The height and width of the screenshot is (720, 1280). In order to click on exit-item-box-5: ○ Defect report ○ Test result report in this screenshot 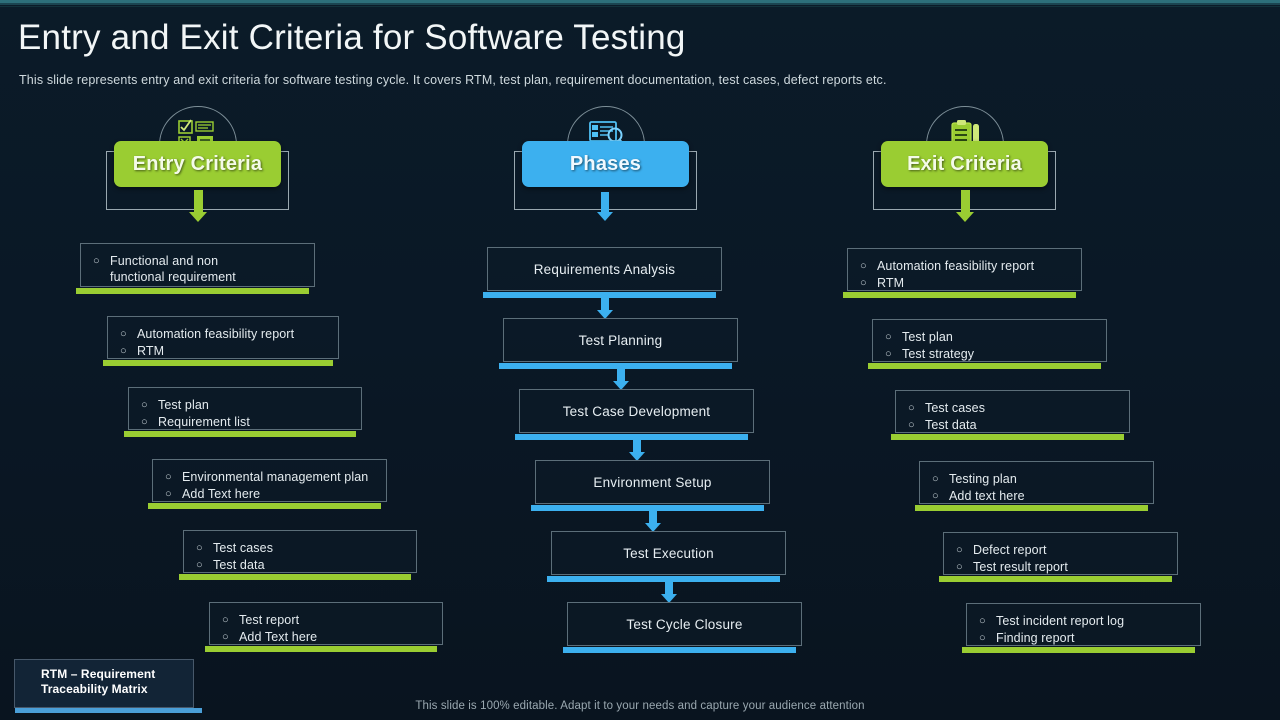, I will do `click(1058, 557)`.